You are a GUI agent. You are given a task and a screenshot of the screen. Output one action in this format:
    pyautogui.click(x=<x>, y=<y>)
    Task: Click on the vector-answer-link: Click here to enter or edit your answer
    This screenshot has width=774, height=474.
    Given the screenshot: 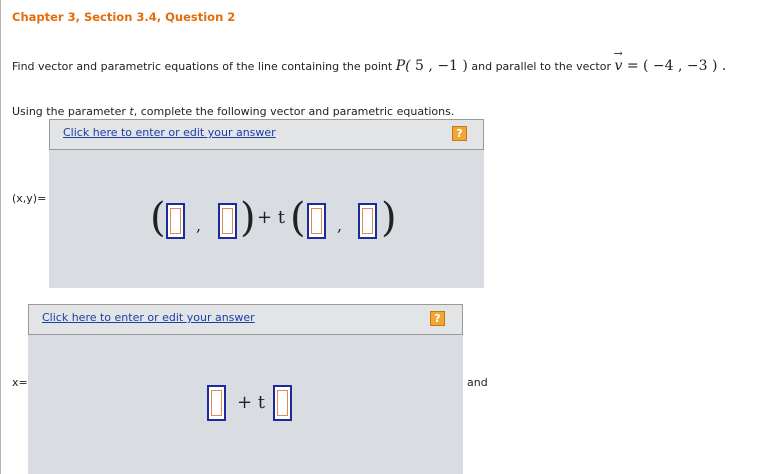 What is the action you would take?
    pyautogui.click(x=169, y=132)
    